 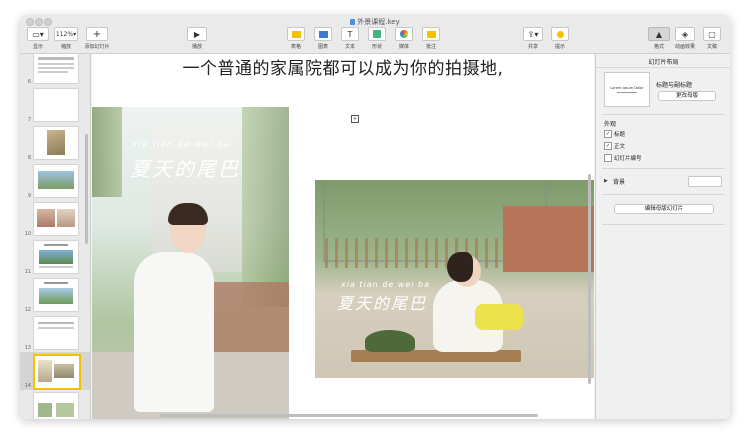 What do you see at coordinates (181, 145) in the screenshot?
I see `overlay-pinyin-left: xia tian de wei ba` at bounding box center [181, 145].